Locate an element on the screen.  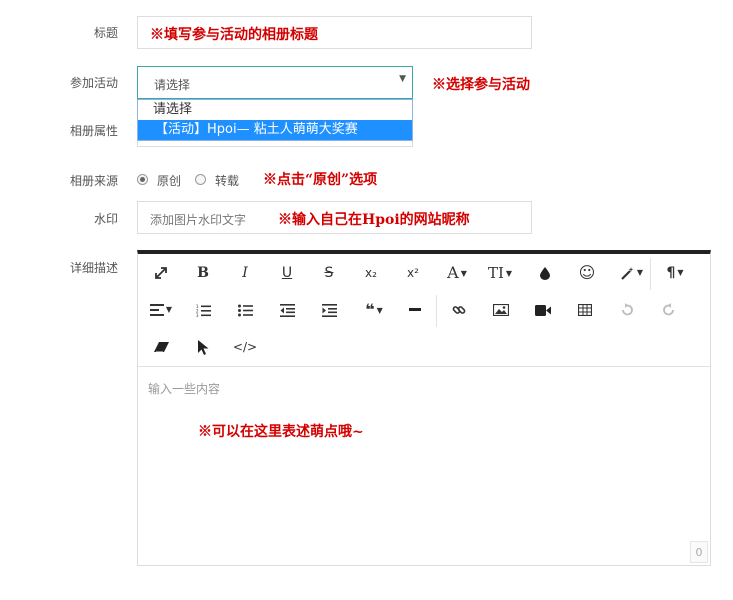
strikethrough-icon: S is located at coordinates (329, 273).